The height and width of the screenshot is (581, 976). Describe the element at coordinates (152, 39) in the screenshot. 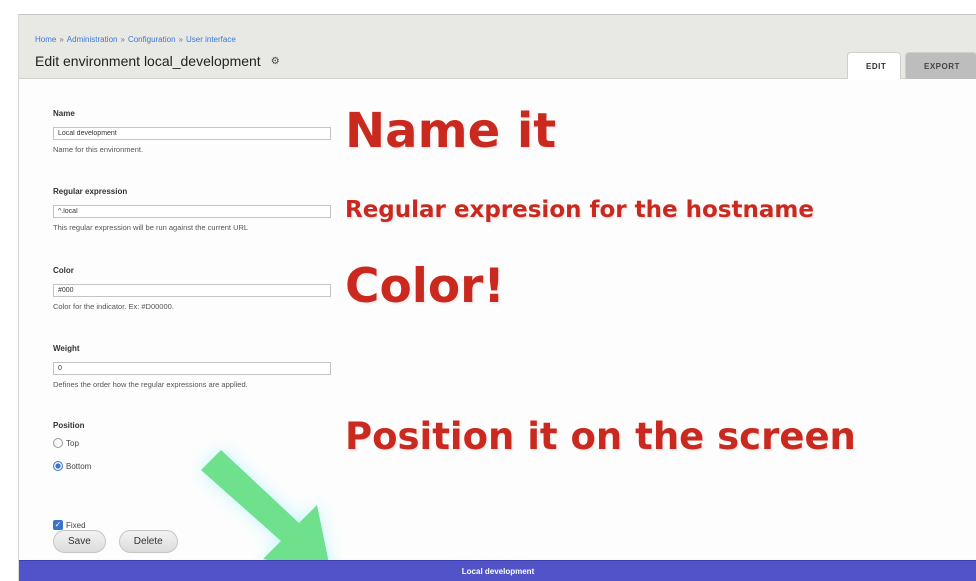

I see `breadcrumb-configuration: Configuration` at that location.